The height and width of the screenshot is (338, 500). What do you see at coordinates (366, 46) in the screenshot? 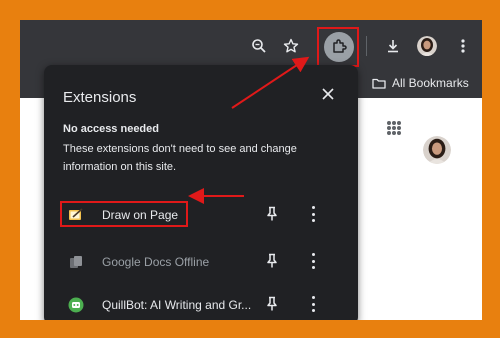
I see `toolbar-separator` at bounding box center [366, 46].